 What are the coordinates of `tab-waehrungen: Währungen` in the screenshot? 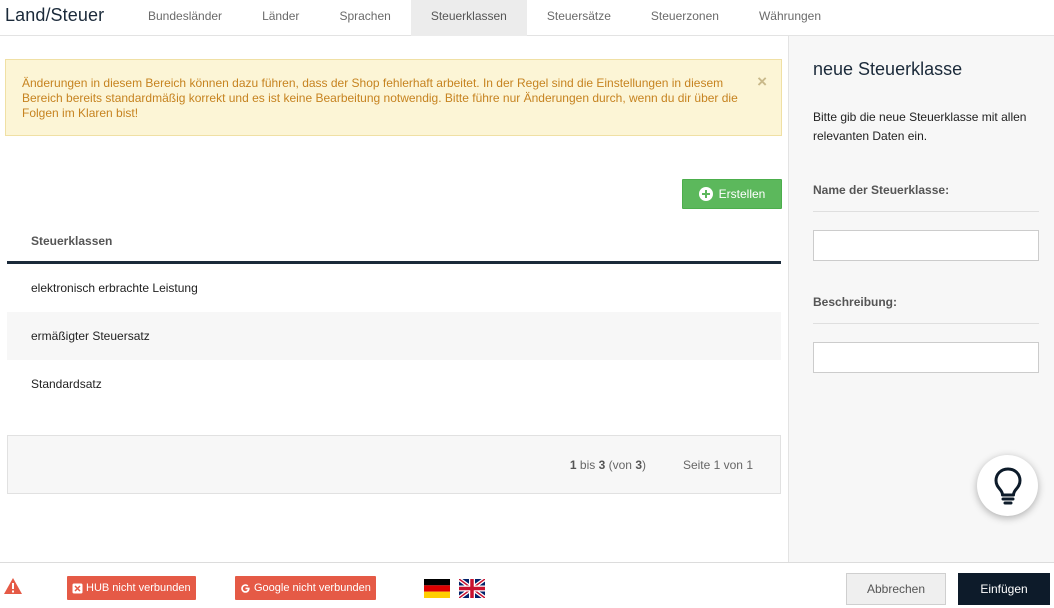 It's located at (790, 18).